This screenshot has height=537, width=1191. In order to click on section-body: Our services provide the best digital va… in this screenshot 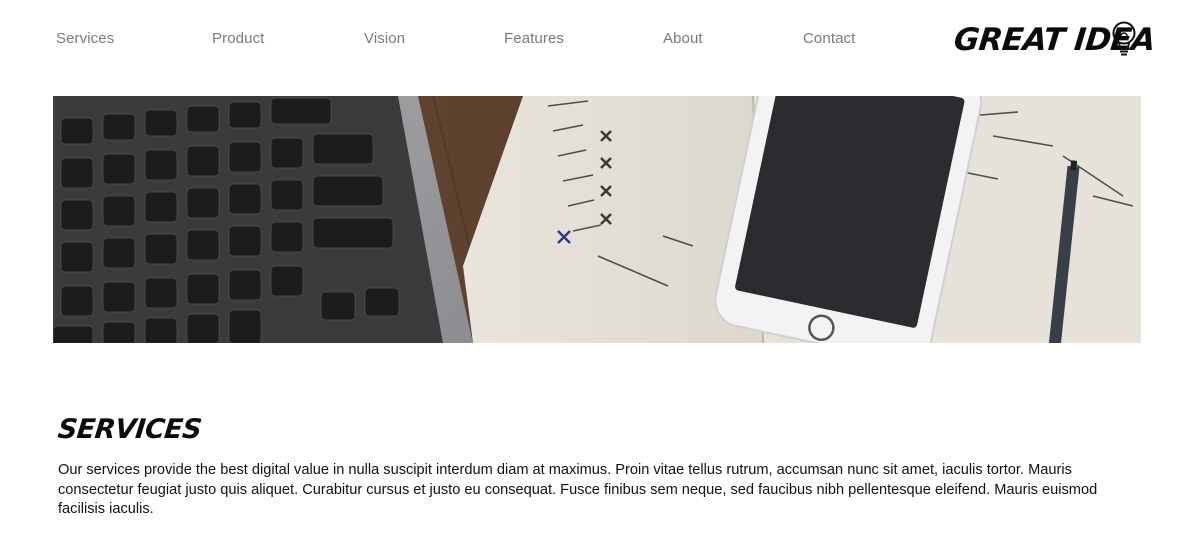, I will do `click(578, 489)`.